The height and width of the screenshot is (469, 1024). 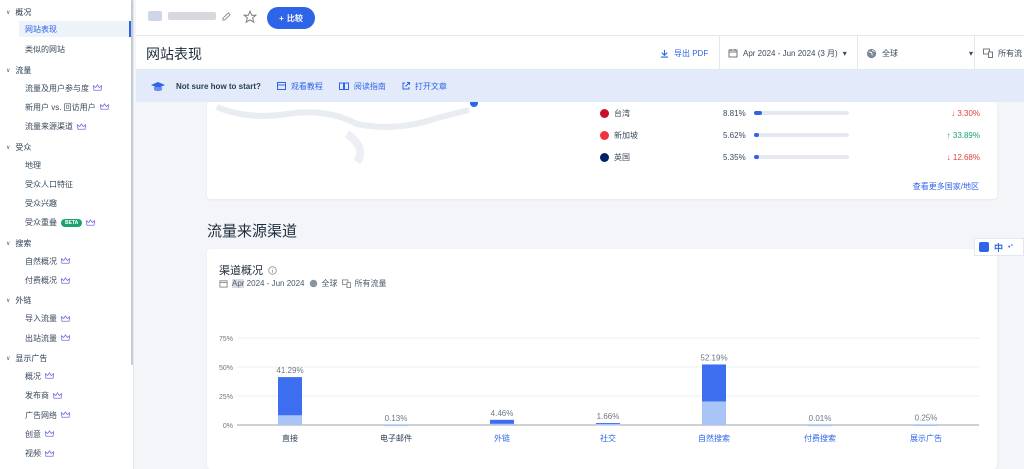 What do you see at coordinates (406, 86) in the screenshot?
I see `external-link-icon` at bounding box center [406, 86].